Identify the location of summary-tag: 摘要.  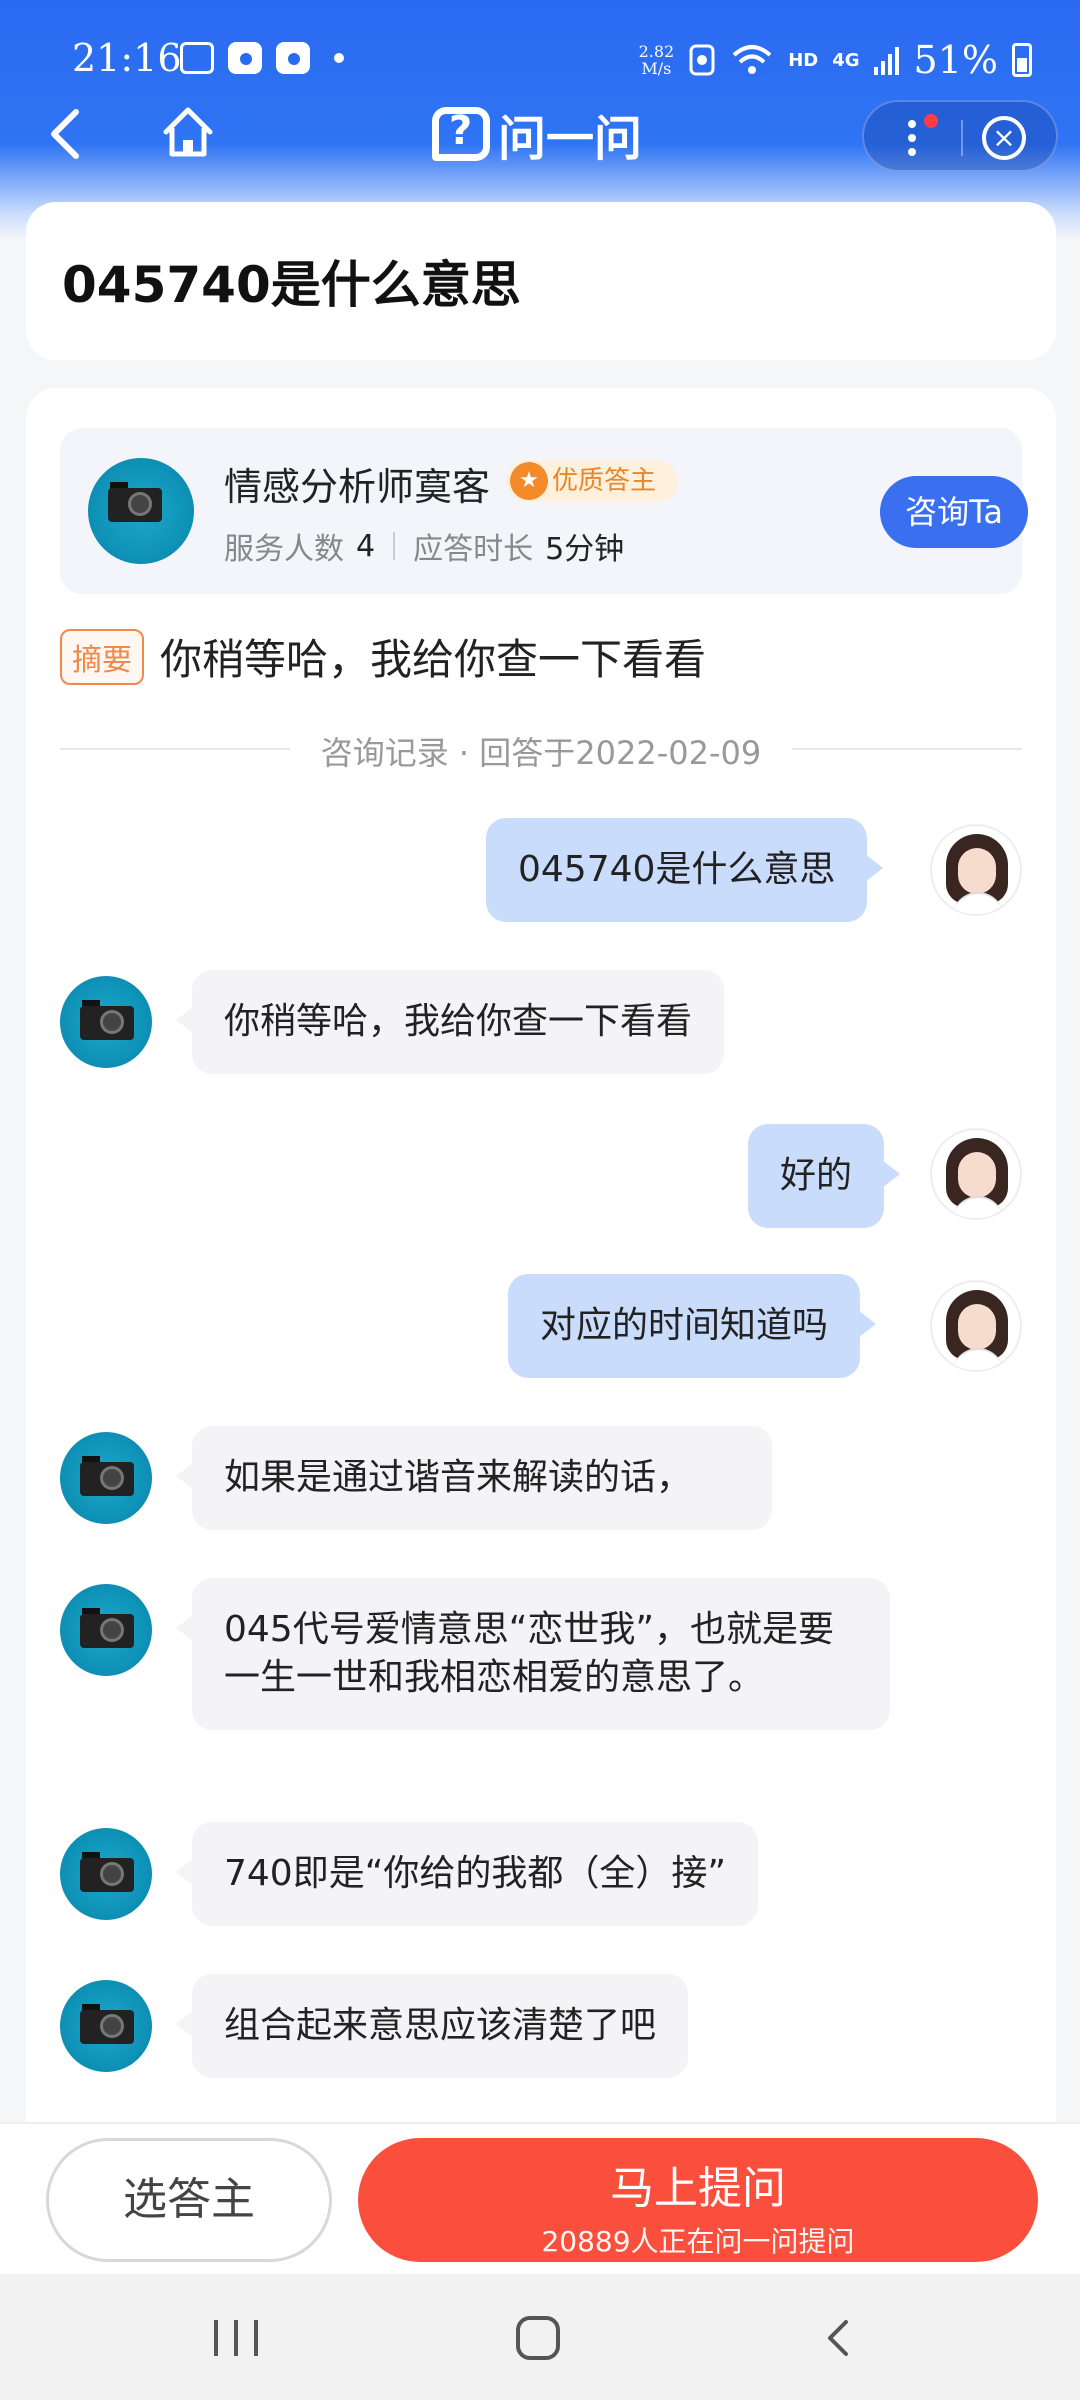
(102, 656).